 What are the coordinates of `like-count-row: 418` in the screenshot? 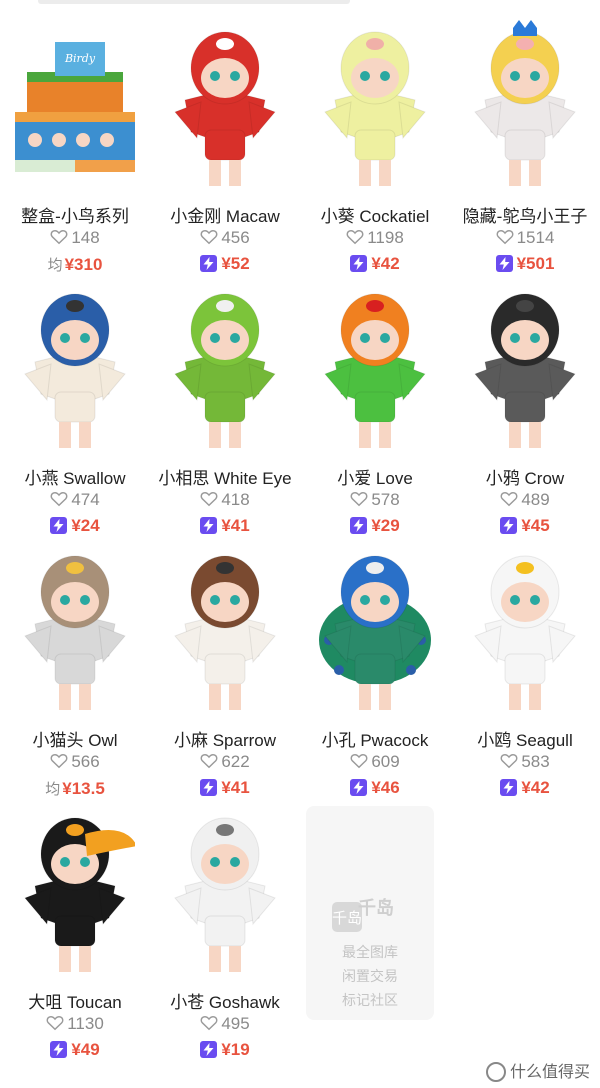 It's located at (225, 500).